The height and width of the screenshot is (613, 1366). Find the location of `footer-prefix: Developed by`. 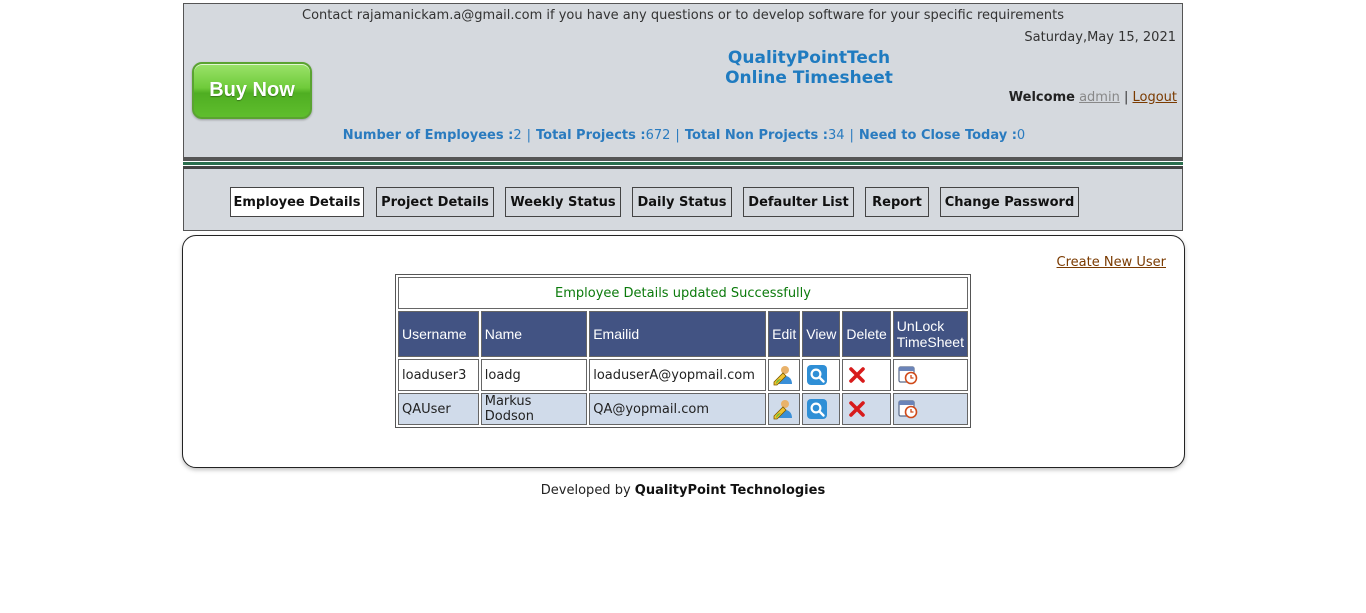

footer-prefix: Developed by is located at coordinates (585, 490).